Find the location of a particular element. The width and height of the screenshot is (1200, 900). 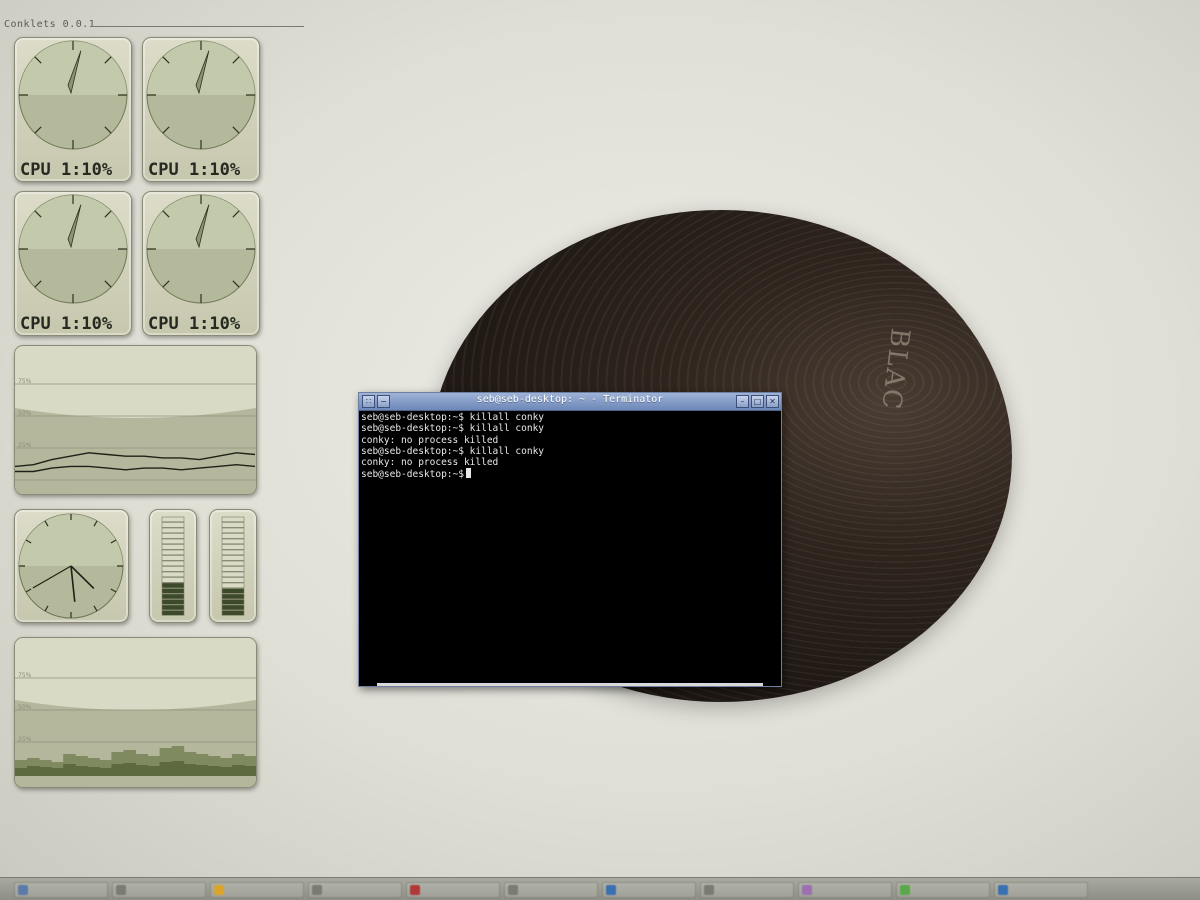

clock-face is located at coordinates (71, 566).